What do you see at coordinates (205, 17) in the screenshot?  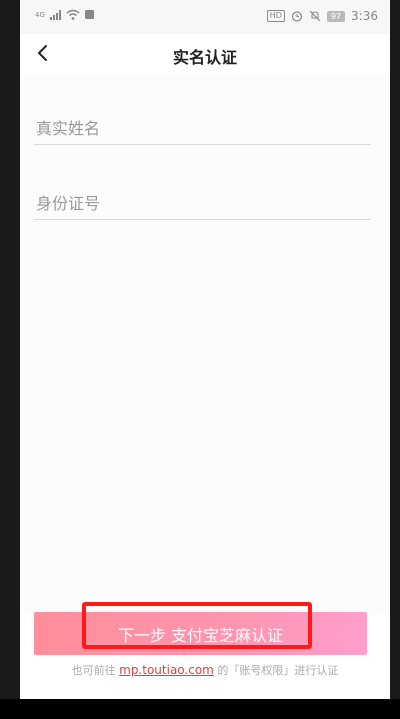 I see `status-bar: 4G HD 97 3:36` at bounding box center [205, 17].